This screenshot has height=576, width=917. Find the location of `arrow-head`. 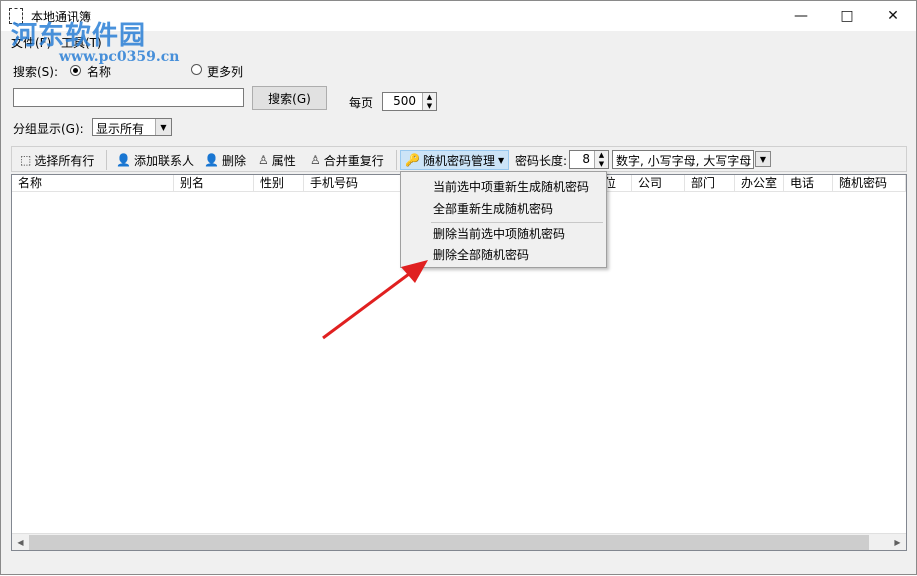

arrow-head is located at coordinates (414, 271).